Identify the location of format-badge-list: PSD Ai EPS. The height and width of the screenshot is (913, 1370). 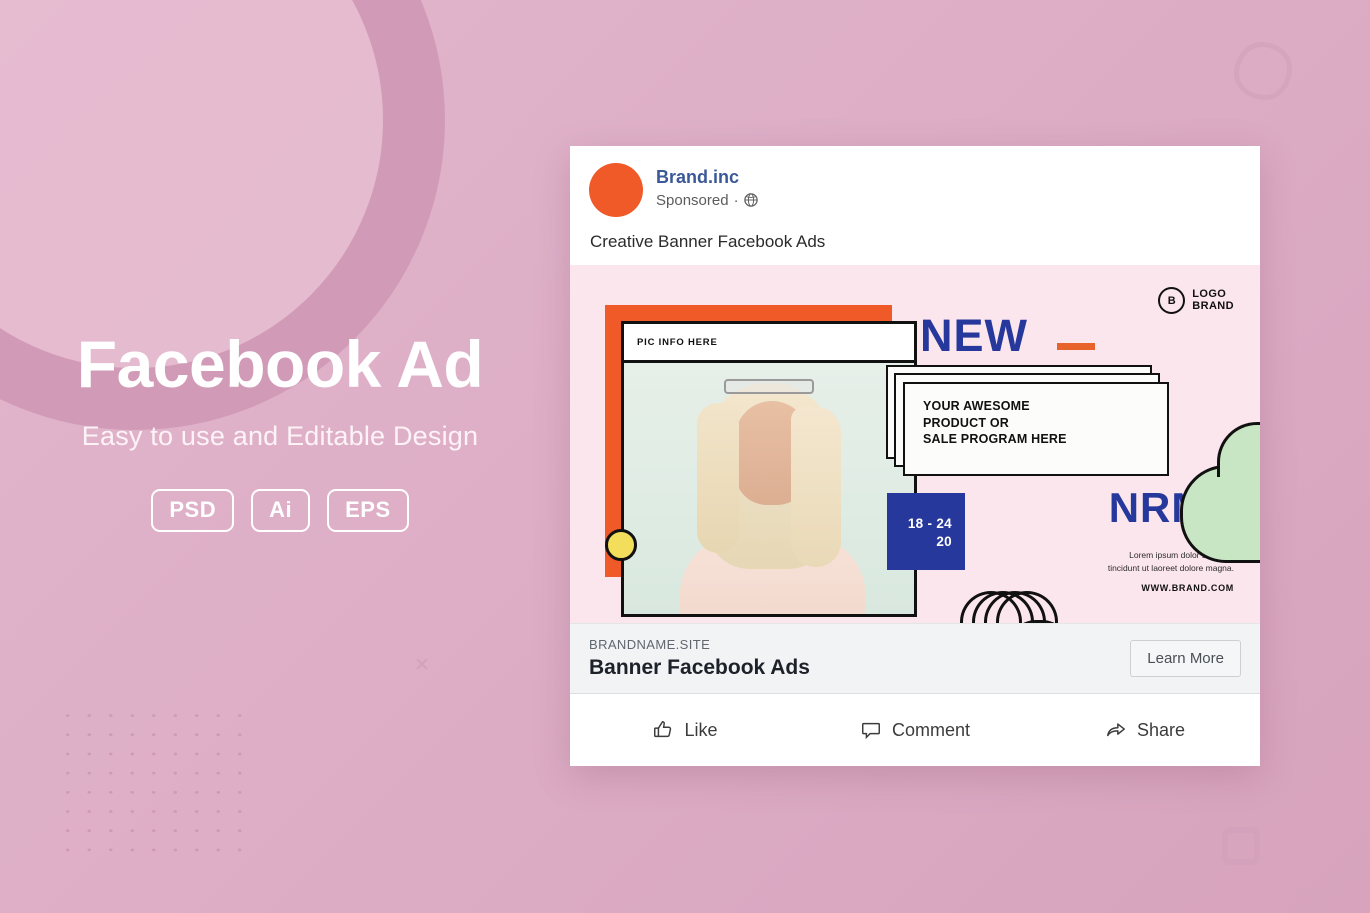
(280, 511).